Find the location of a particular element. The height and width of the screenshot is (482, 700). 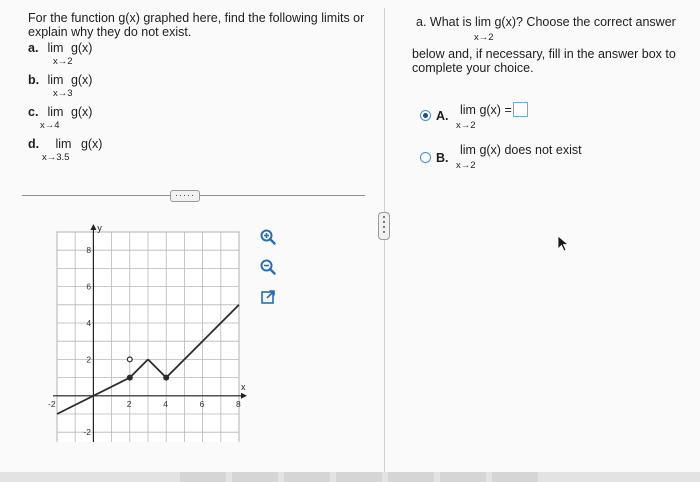

function-graph: y x -2 2 4 6 8 8 6 4 2 -2 is located at coordinates (147, 332).